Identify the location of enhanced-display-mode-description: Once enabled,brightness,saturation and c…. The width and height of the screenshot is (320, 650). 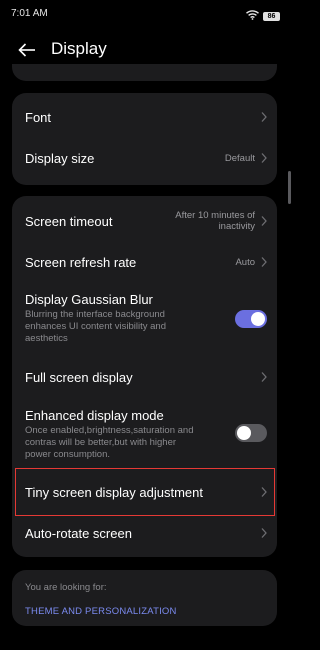
(109, 442).